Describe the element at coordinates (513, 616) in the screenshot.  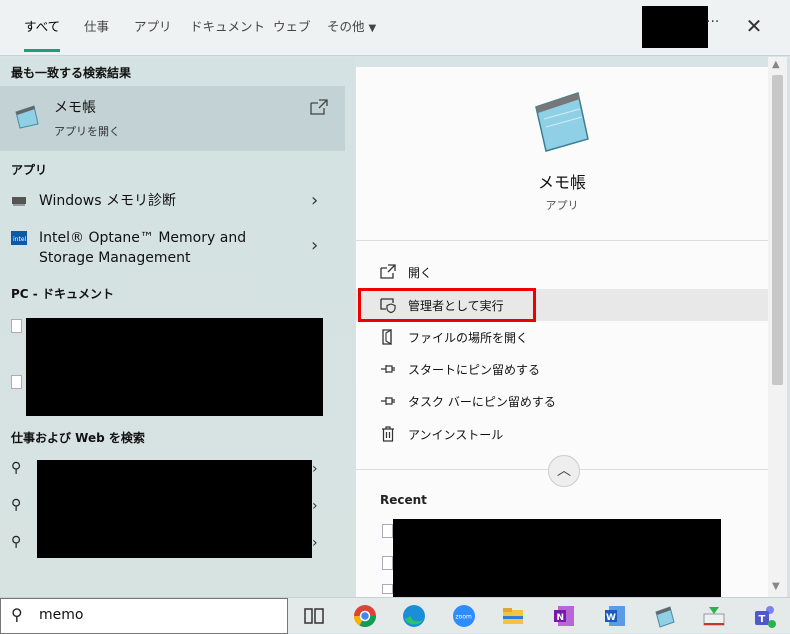
I see `file-explorer-icon` at that location.